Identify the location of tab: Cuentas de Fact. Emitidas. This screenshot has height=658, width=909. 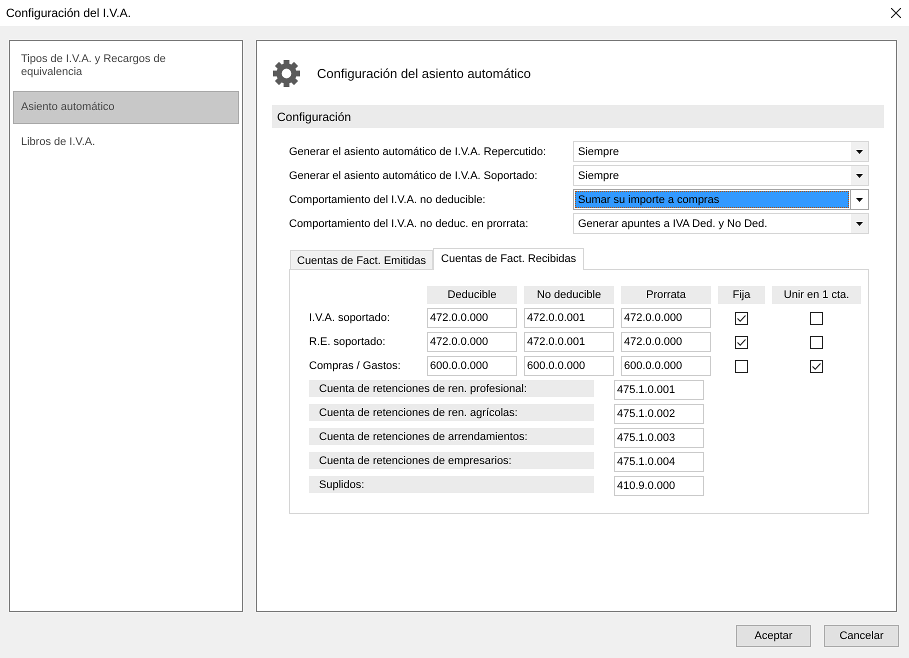
(362, 259).